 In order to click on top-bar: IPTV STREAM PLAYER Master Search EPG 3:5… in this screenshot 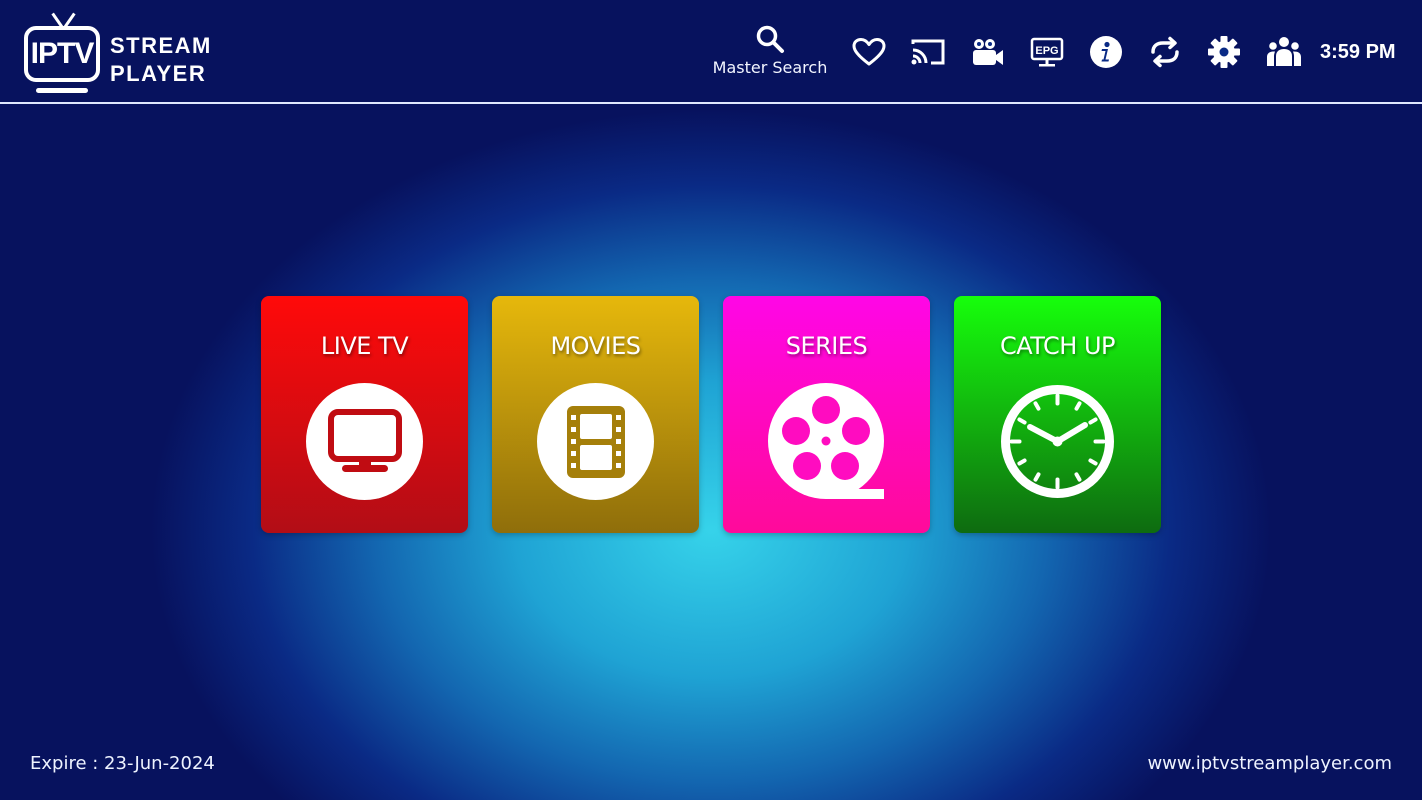, I will do `click(711, 51)`.